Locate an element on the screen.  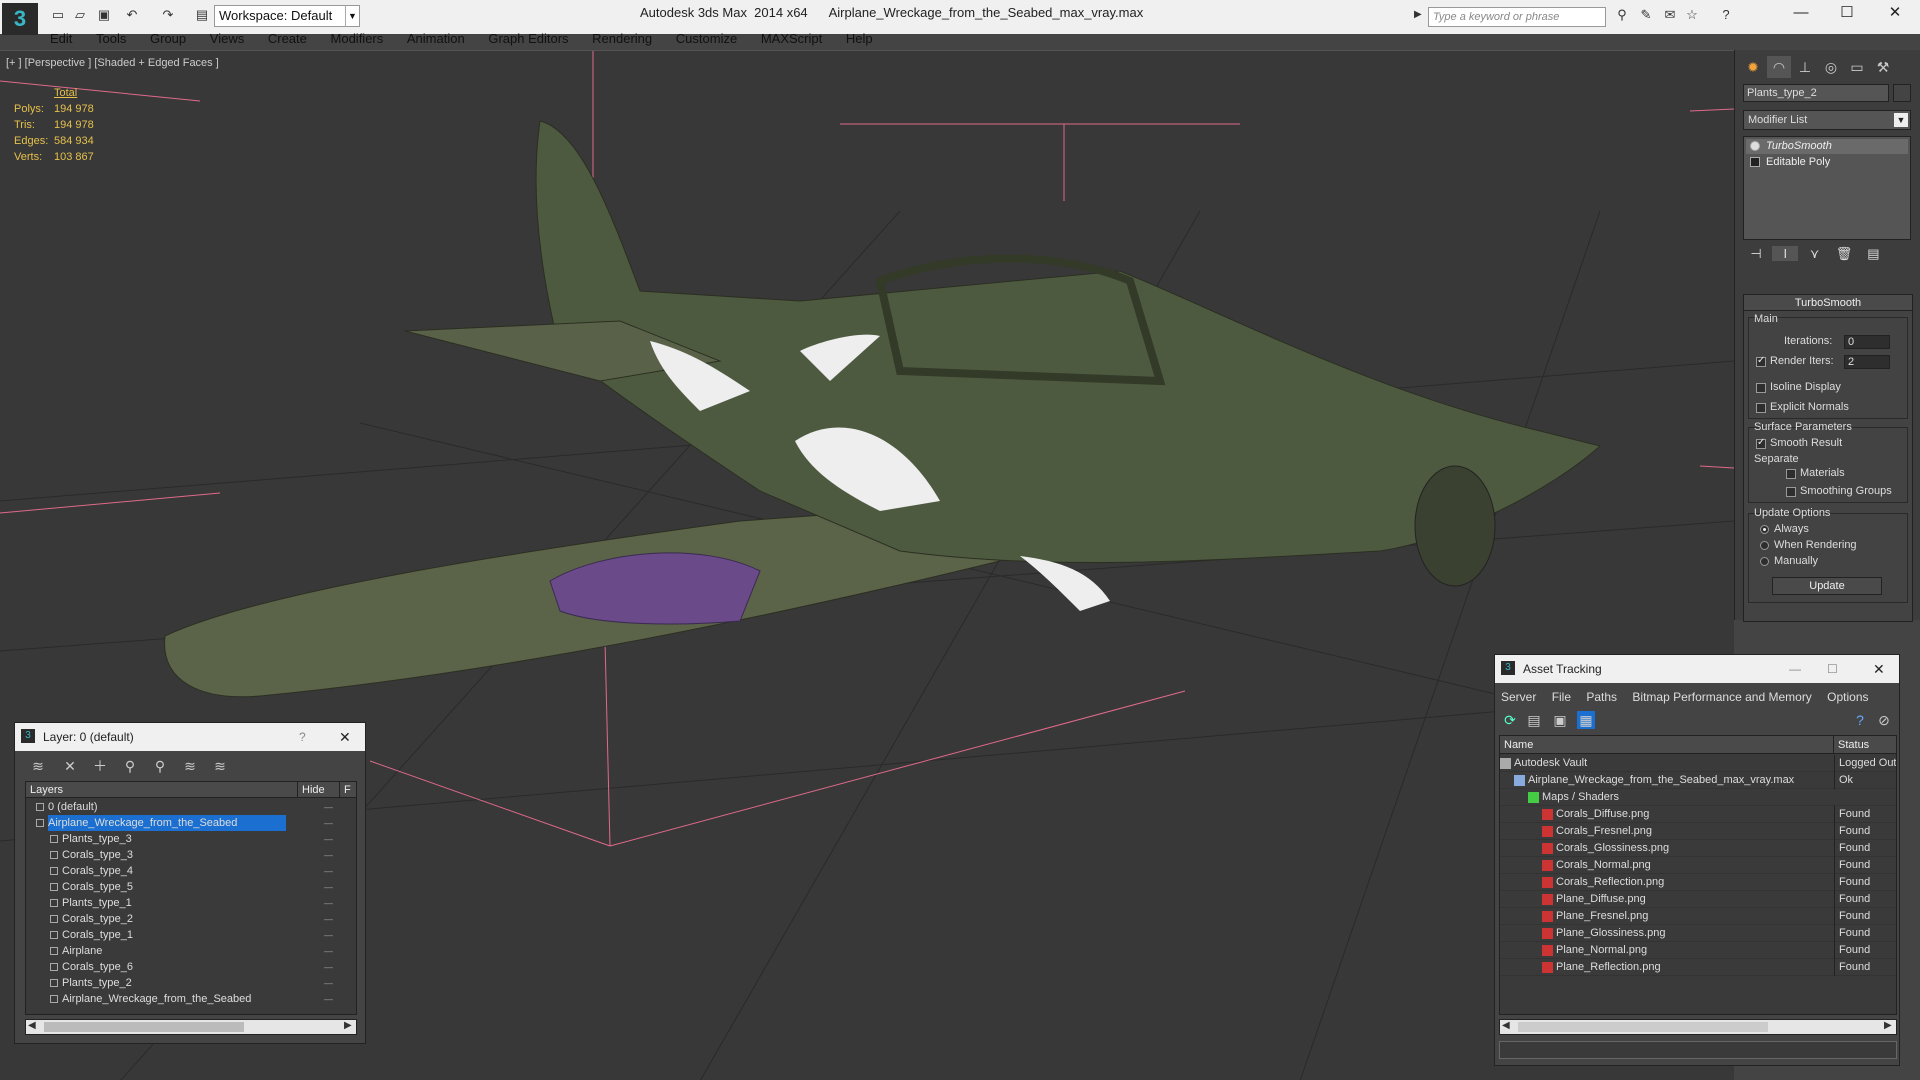
isoline-display-checkbox is located at coordinates (1761, 388).